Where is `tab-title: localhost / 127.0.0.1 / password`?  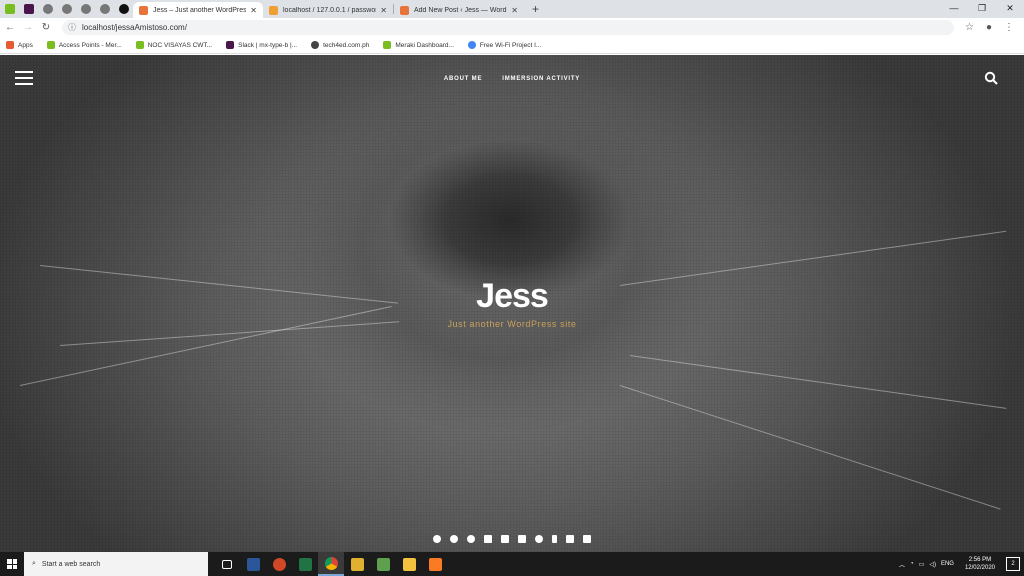 tab-title: localhost / 127.0.0.1 / password is located at coordinates (330, 10).